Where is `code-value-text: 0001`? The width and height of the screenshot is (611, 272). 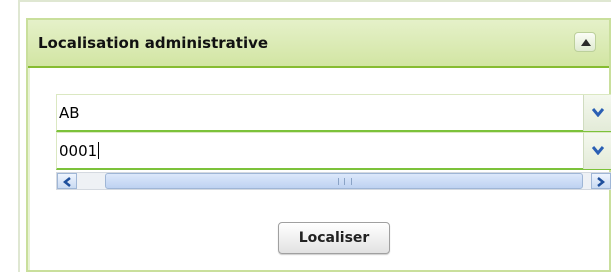 code-value-text: 0001 is located at coordinates (78, 151).